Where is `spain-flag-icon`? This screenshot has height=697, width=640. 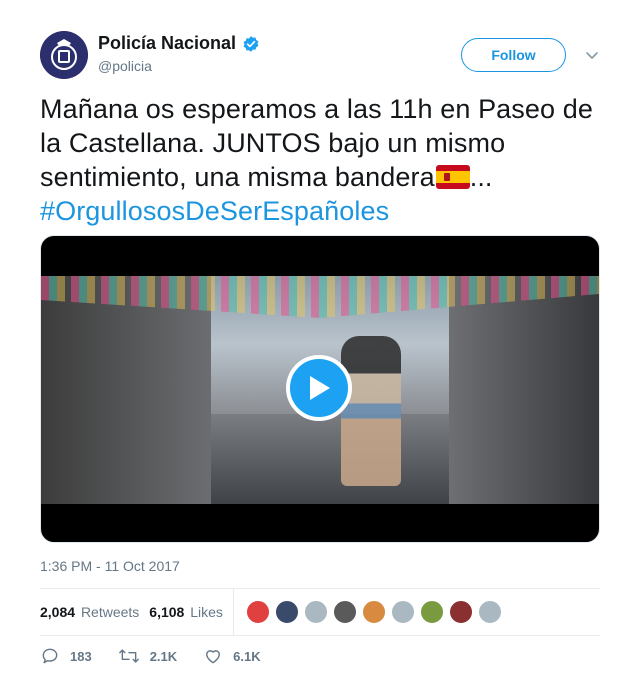 spain-flag-icon is located at coordinates (452, 177).